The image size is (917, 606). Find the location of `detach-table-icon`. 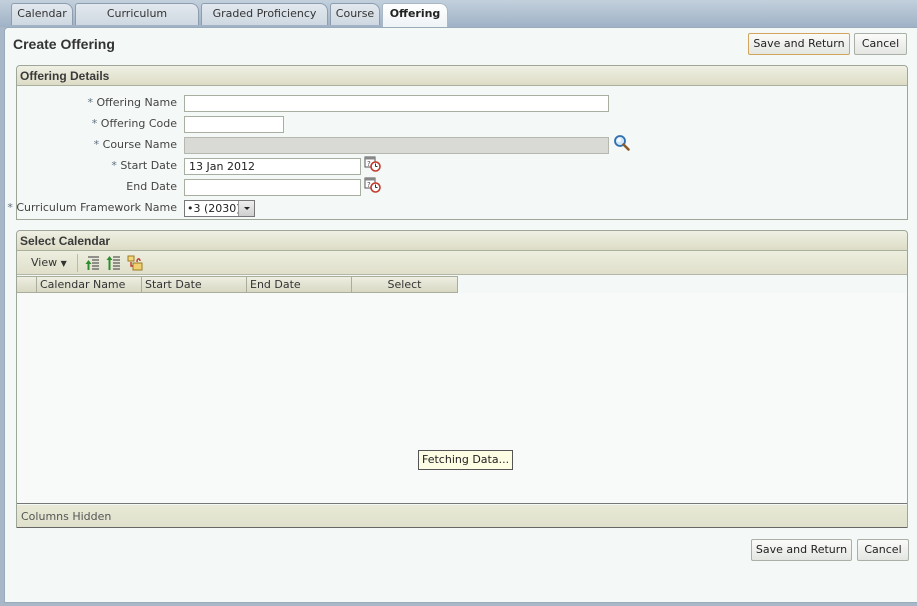

detach-table-icon is located at coordinates (135, 264).